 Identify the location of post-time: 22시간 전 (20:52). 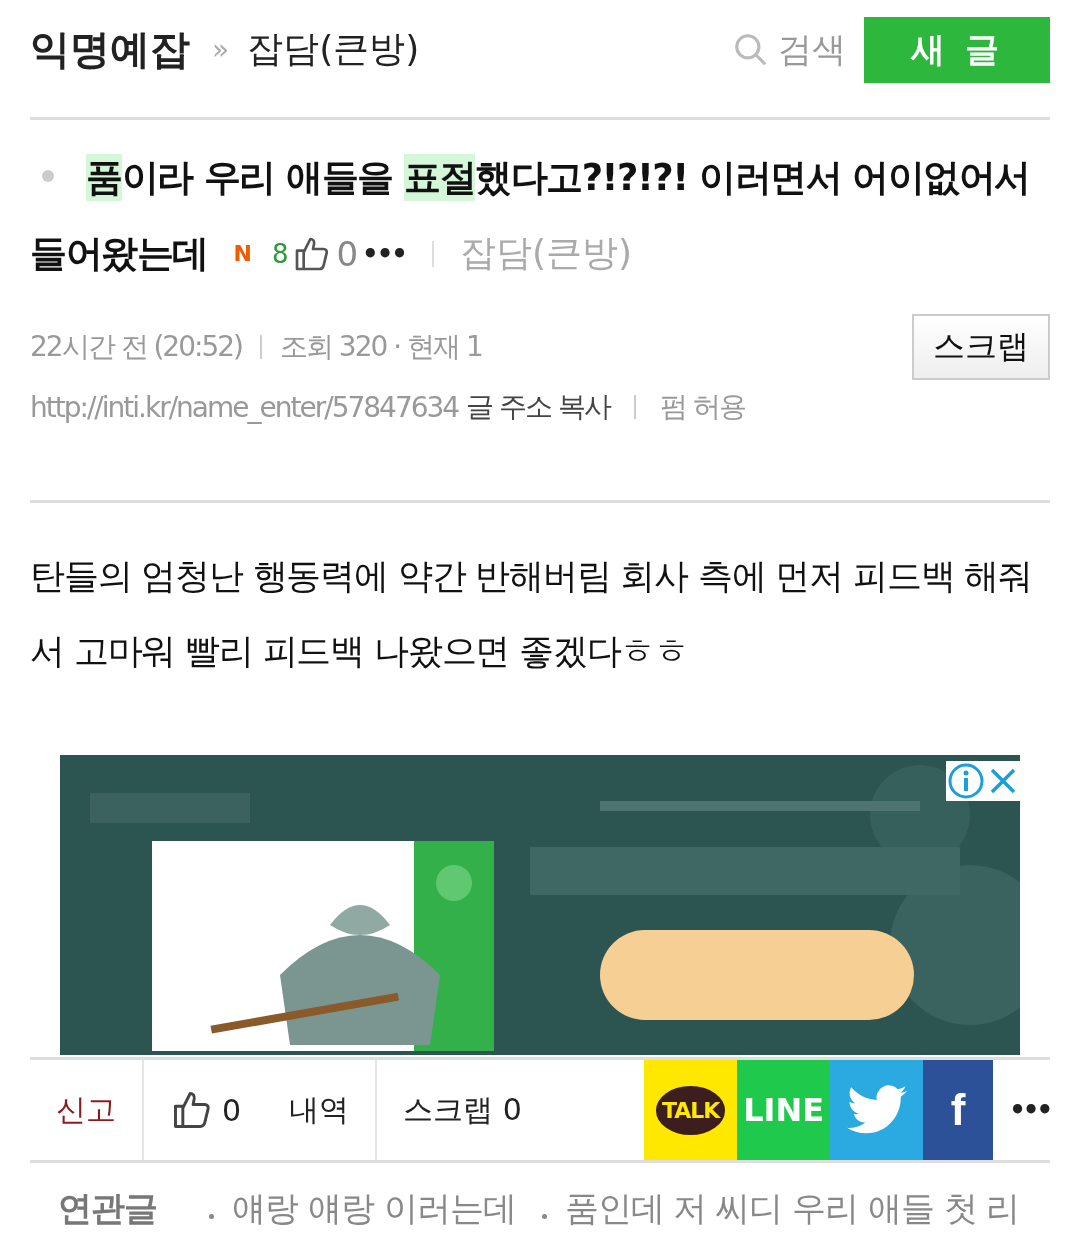
(136, 347).